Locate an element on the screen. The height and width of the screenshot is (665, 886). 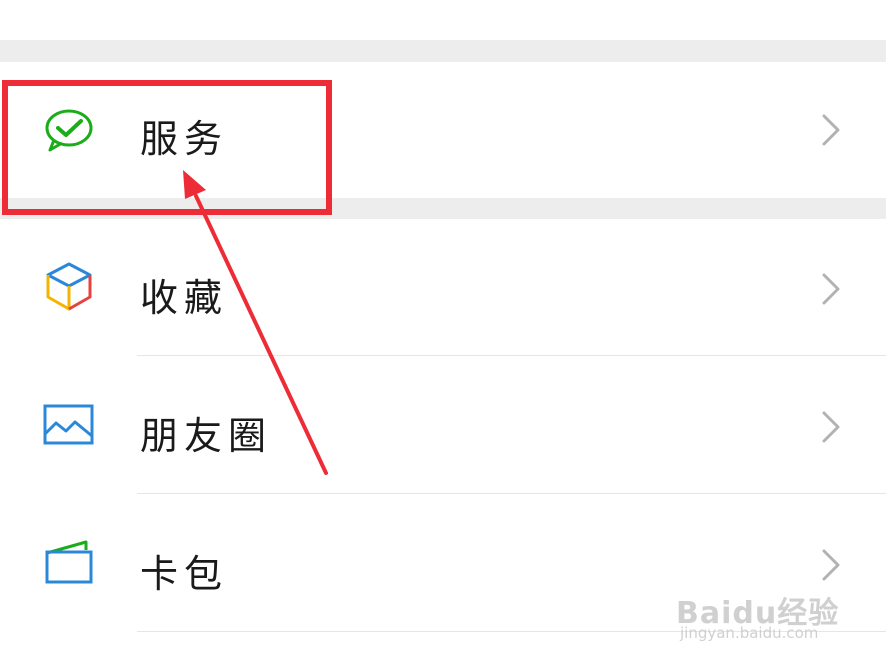
menu-item-label: 服务 is located at coordinates (184, 139).